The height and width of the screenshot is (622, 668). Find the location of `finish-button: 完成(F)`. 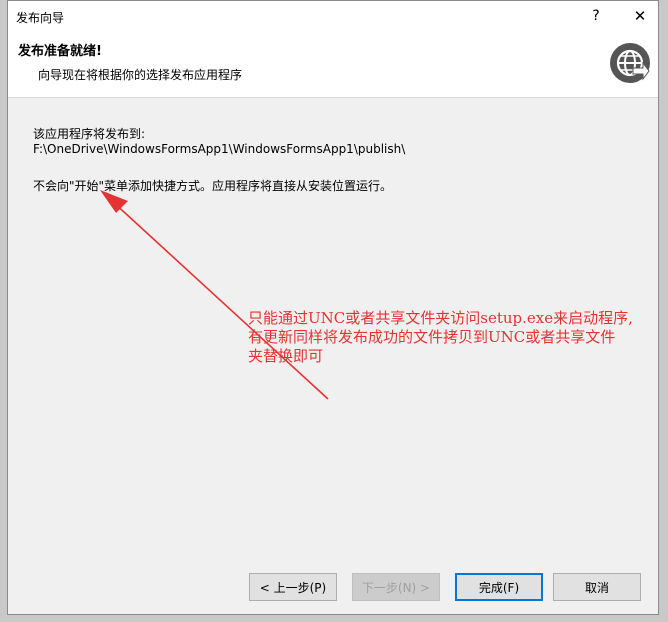

finish-button: 完成(F) is located at coordinates (499, 587).